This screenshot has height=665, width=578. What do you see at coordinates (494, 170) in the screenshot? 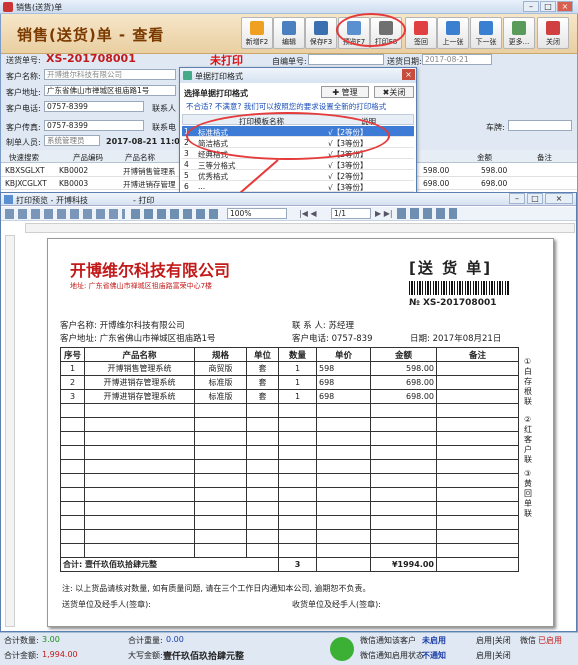
I see `grid-cell-amount2: 598.00` at bounding box center [494, 170].